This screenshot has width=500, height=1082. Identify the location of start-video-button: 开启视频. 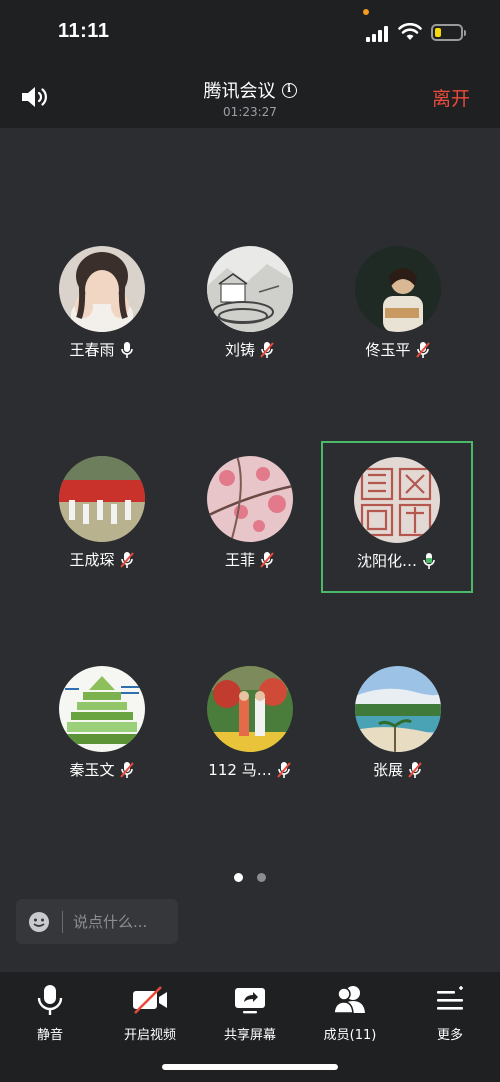
(150, 1013).